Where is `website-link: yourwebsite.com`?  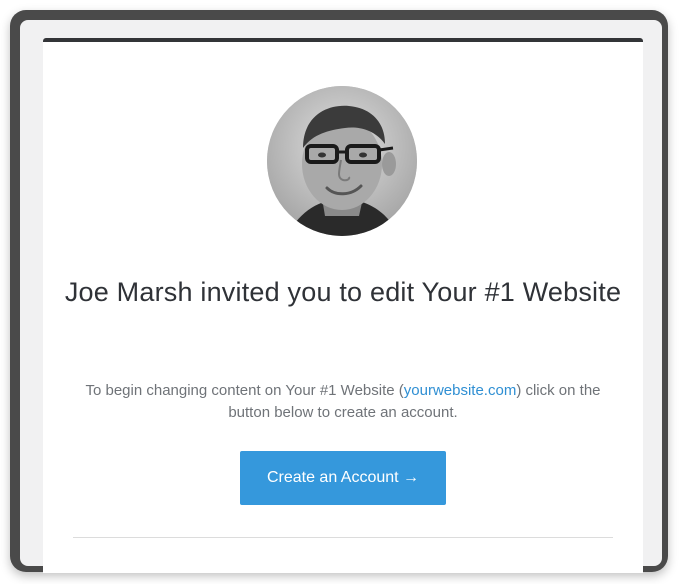
website-link: yourwebsite.com is located at coordinates (460, 390).